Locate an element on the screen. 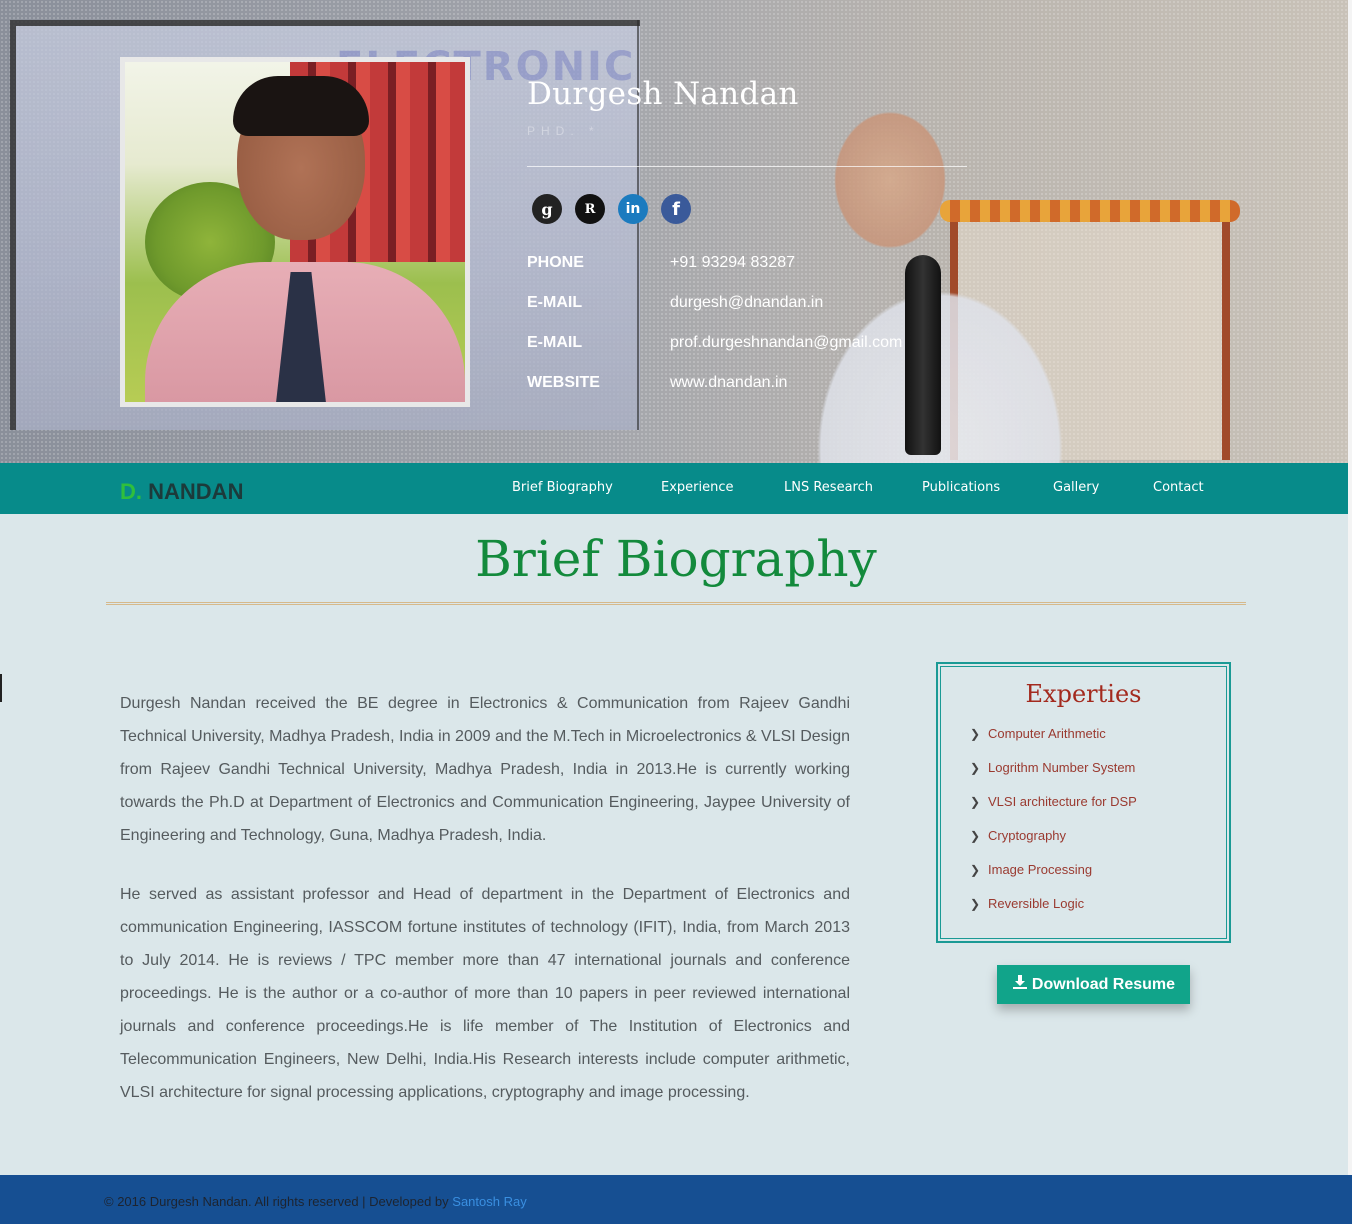  nav-link-experience: Experience is located at coordinates (697, 487).